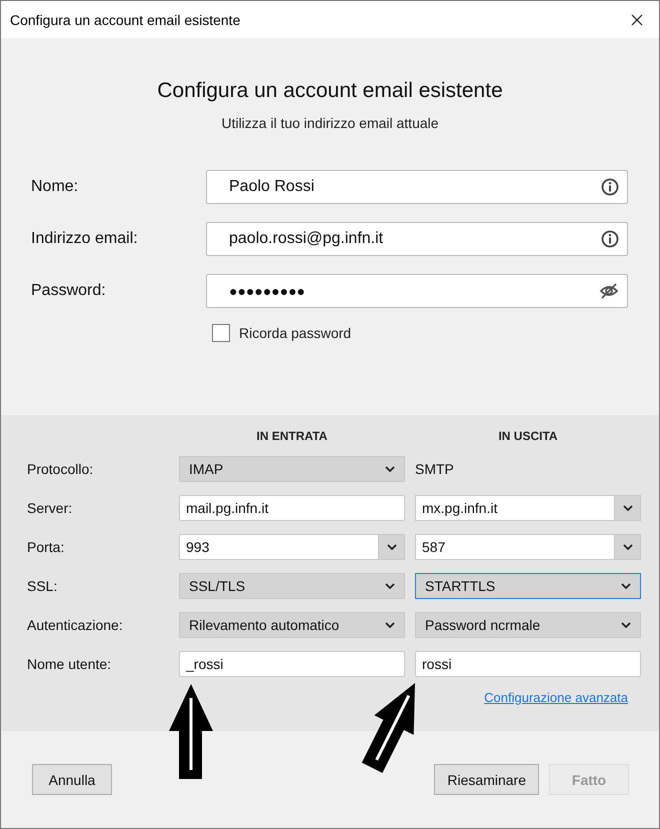 This screenshot has width=660, height=829. Describe the element at coordinates (55, 187) in the screenshot. I see `field-label: Nome:` at that location.